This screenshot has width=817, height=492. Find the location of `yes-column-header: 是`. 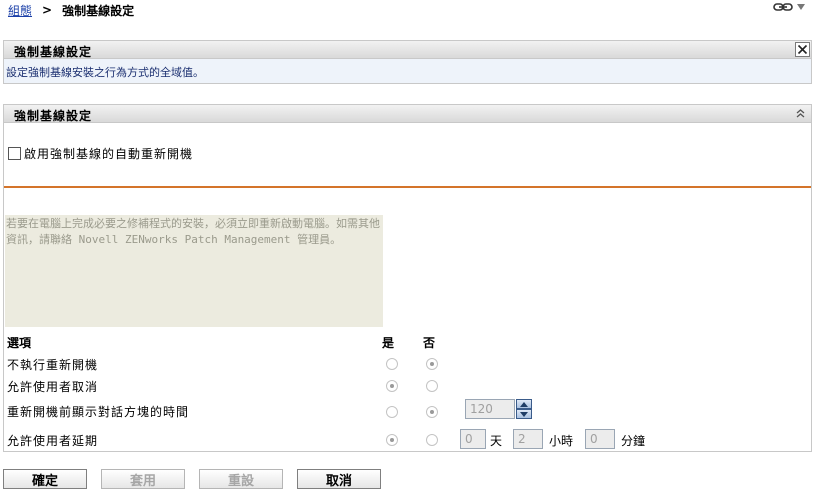

yes-column-header: 是 is located at coordinates (388, 343).